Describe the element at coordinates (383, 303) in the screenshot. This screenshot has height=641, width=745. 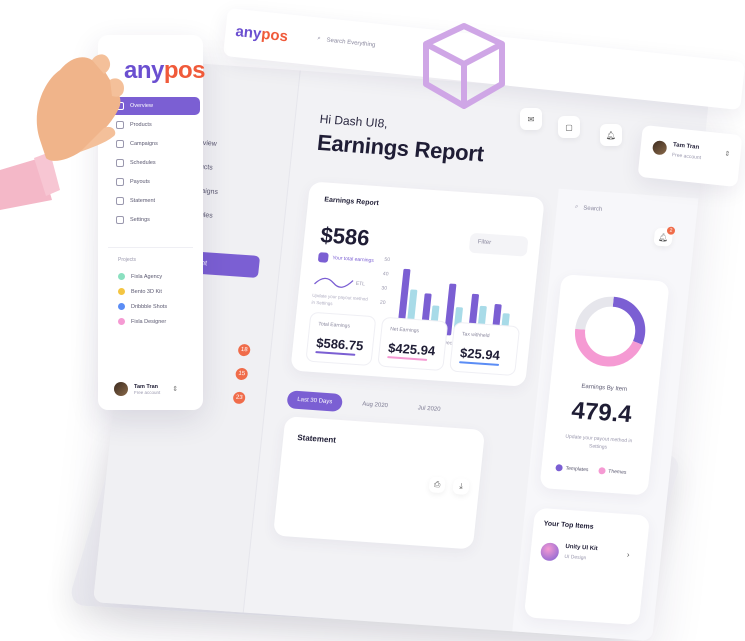
I see `y-tick-label: 20` at that location.